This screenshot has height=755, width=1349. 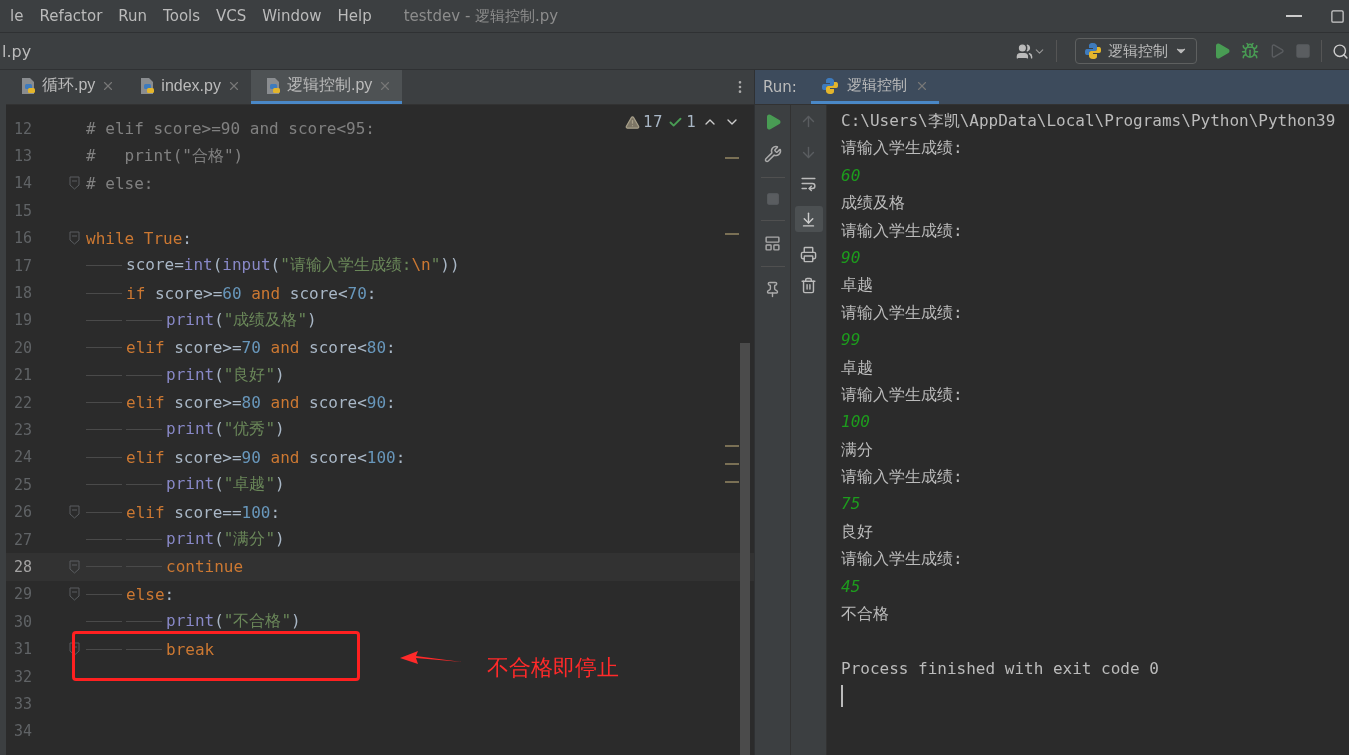 What do you see at coordinates (22, 238) in the screenshot?
I see `line-number: 16` at bounding box center [22, 238].